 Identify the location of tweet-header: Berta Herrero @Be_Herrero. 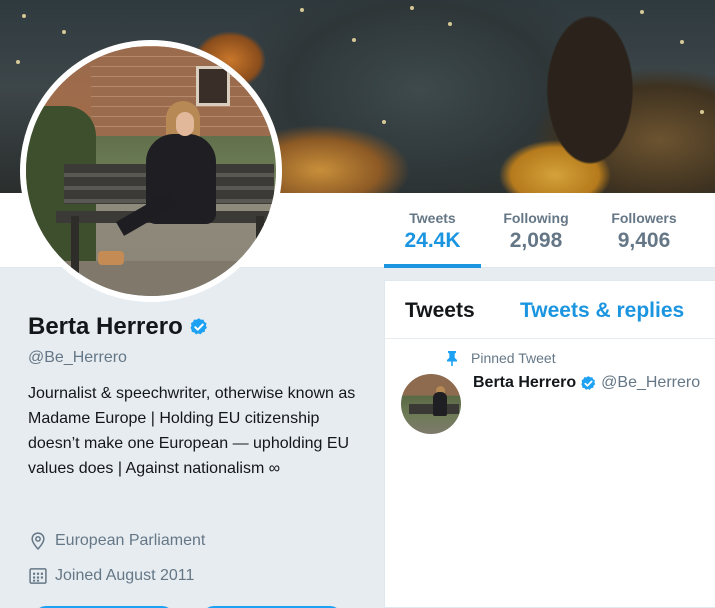
(586, 383).